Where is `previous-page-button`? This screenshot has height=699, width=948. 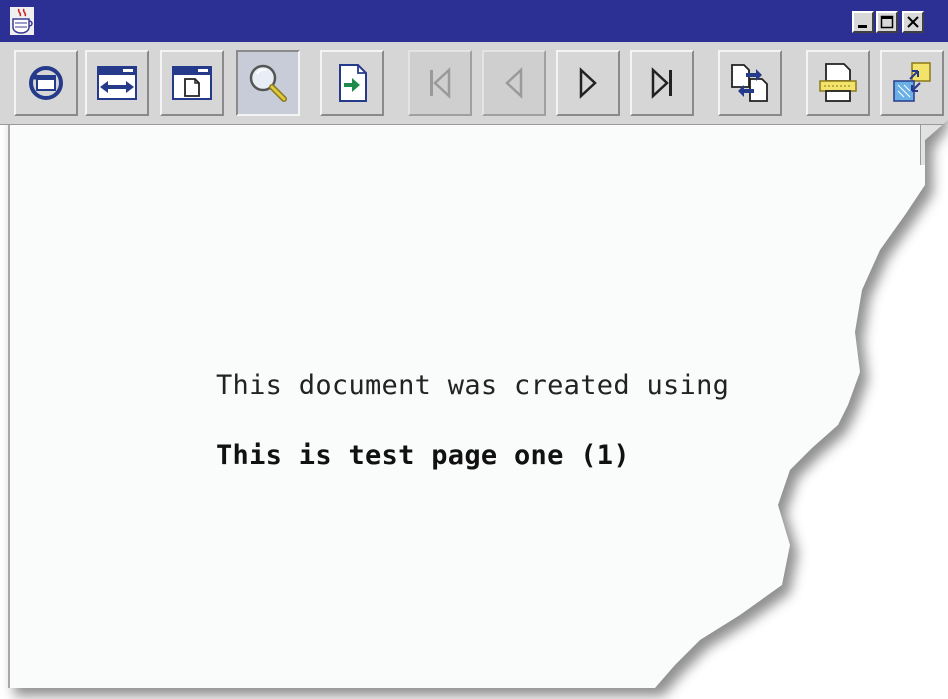 previous-page-button is located at coordinates (514, 83).